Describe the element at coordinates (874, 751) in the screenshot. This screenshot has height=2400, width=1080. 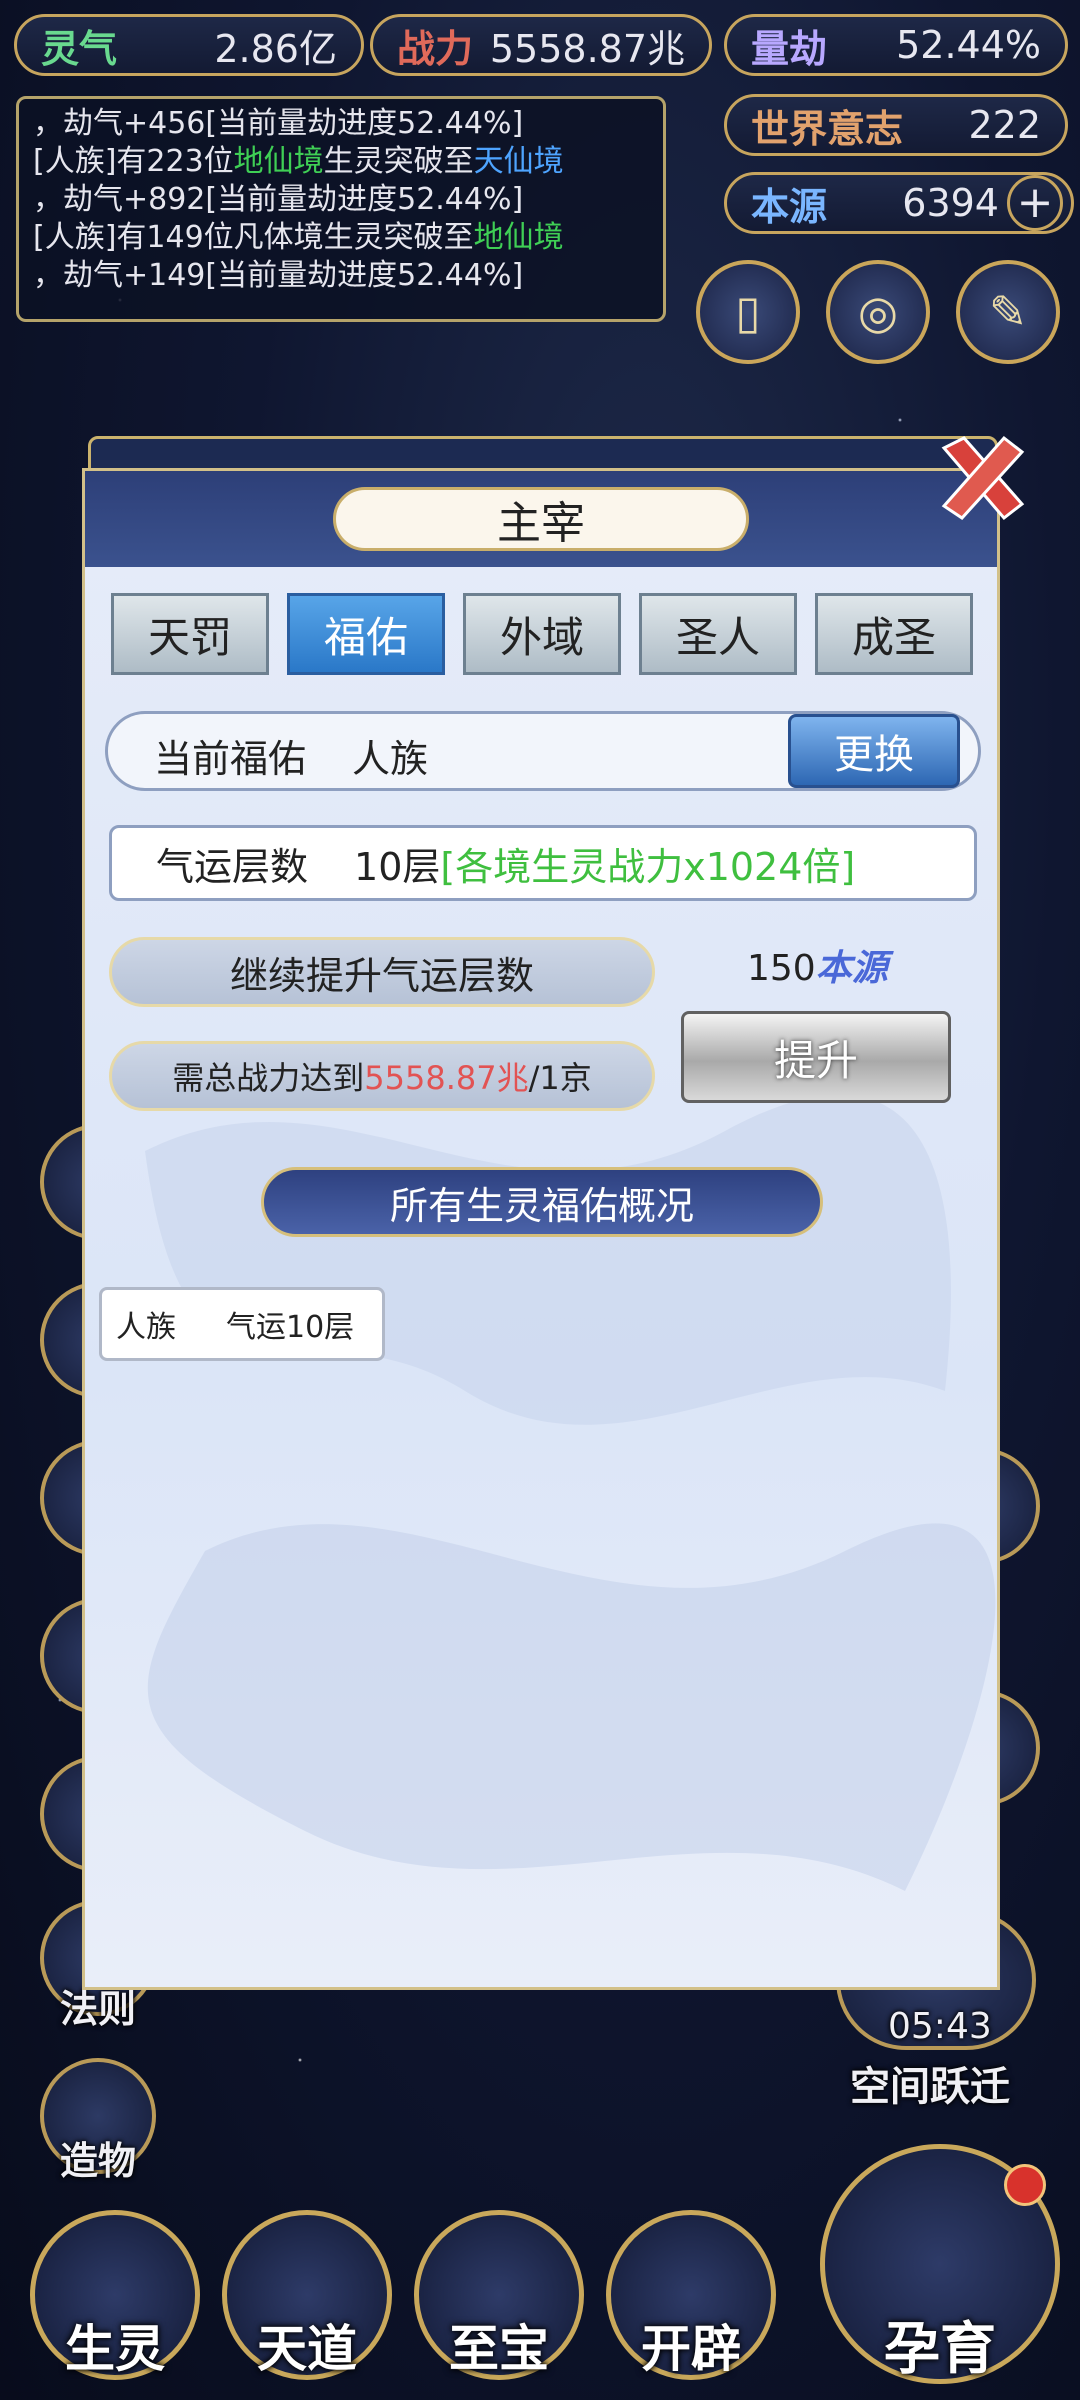
I see `change-button: 更换` at that location.